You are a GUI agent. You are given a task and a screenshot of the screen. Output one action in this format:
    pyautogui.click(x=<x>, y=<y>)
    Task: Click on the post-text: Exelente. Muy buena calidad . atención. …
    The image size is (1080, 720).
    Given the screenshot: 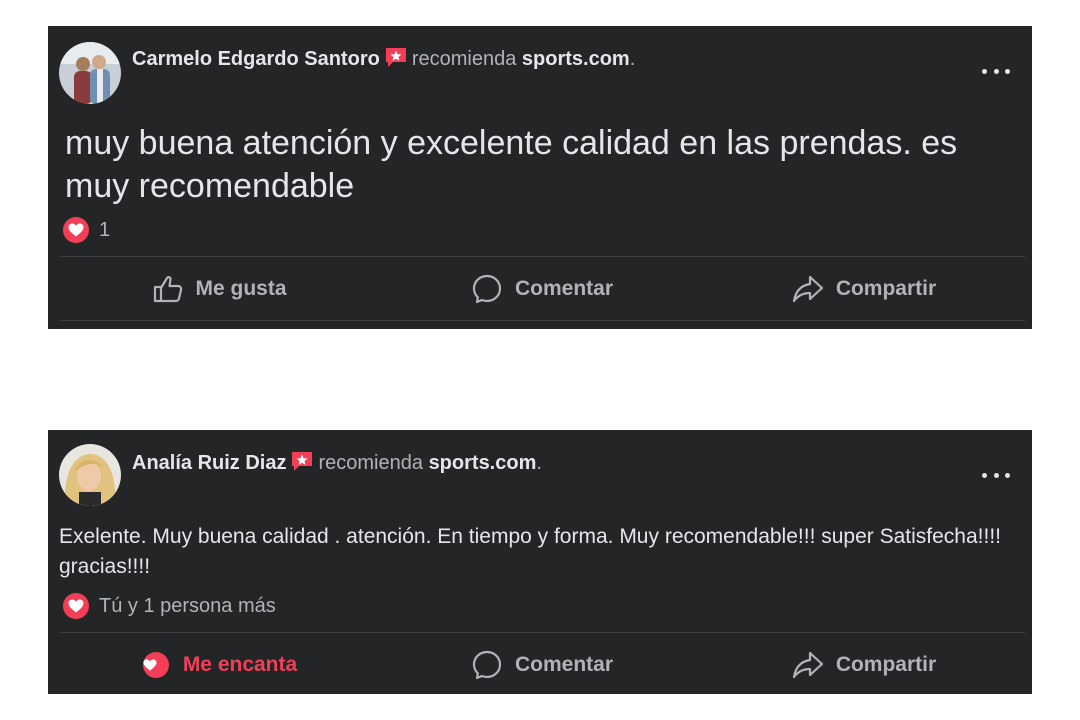 What is the action you would take?
    pyautogui.click(x=530, y=551)
    